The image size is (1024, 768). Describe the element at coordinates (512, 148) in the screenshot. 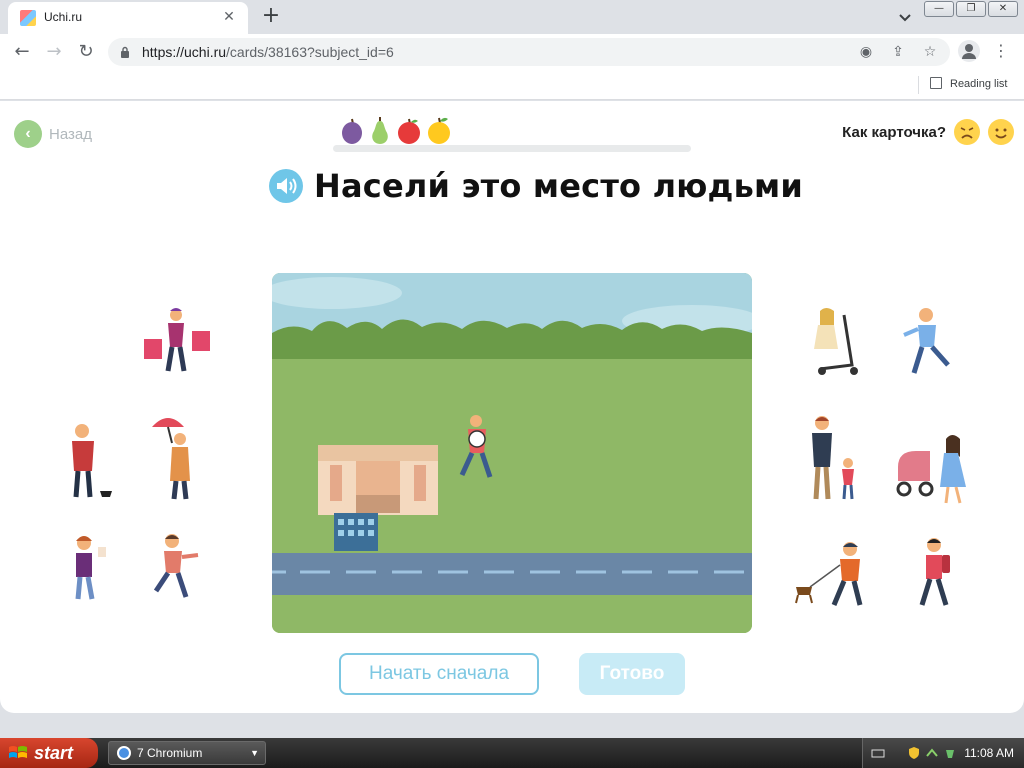

I see `progress-bar` at that location.